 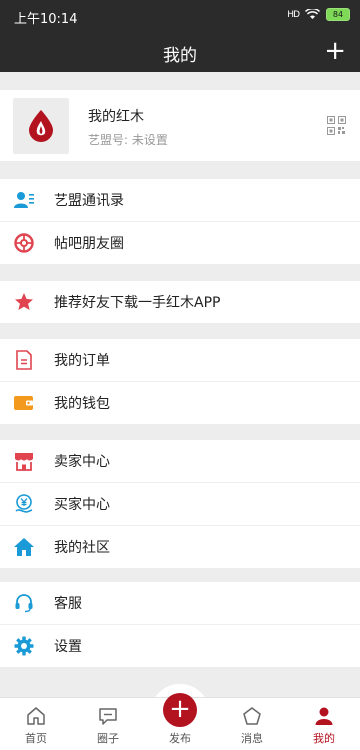 I want to click on logo-drop-icon, so click(x=41, y=126).